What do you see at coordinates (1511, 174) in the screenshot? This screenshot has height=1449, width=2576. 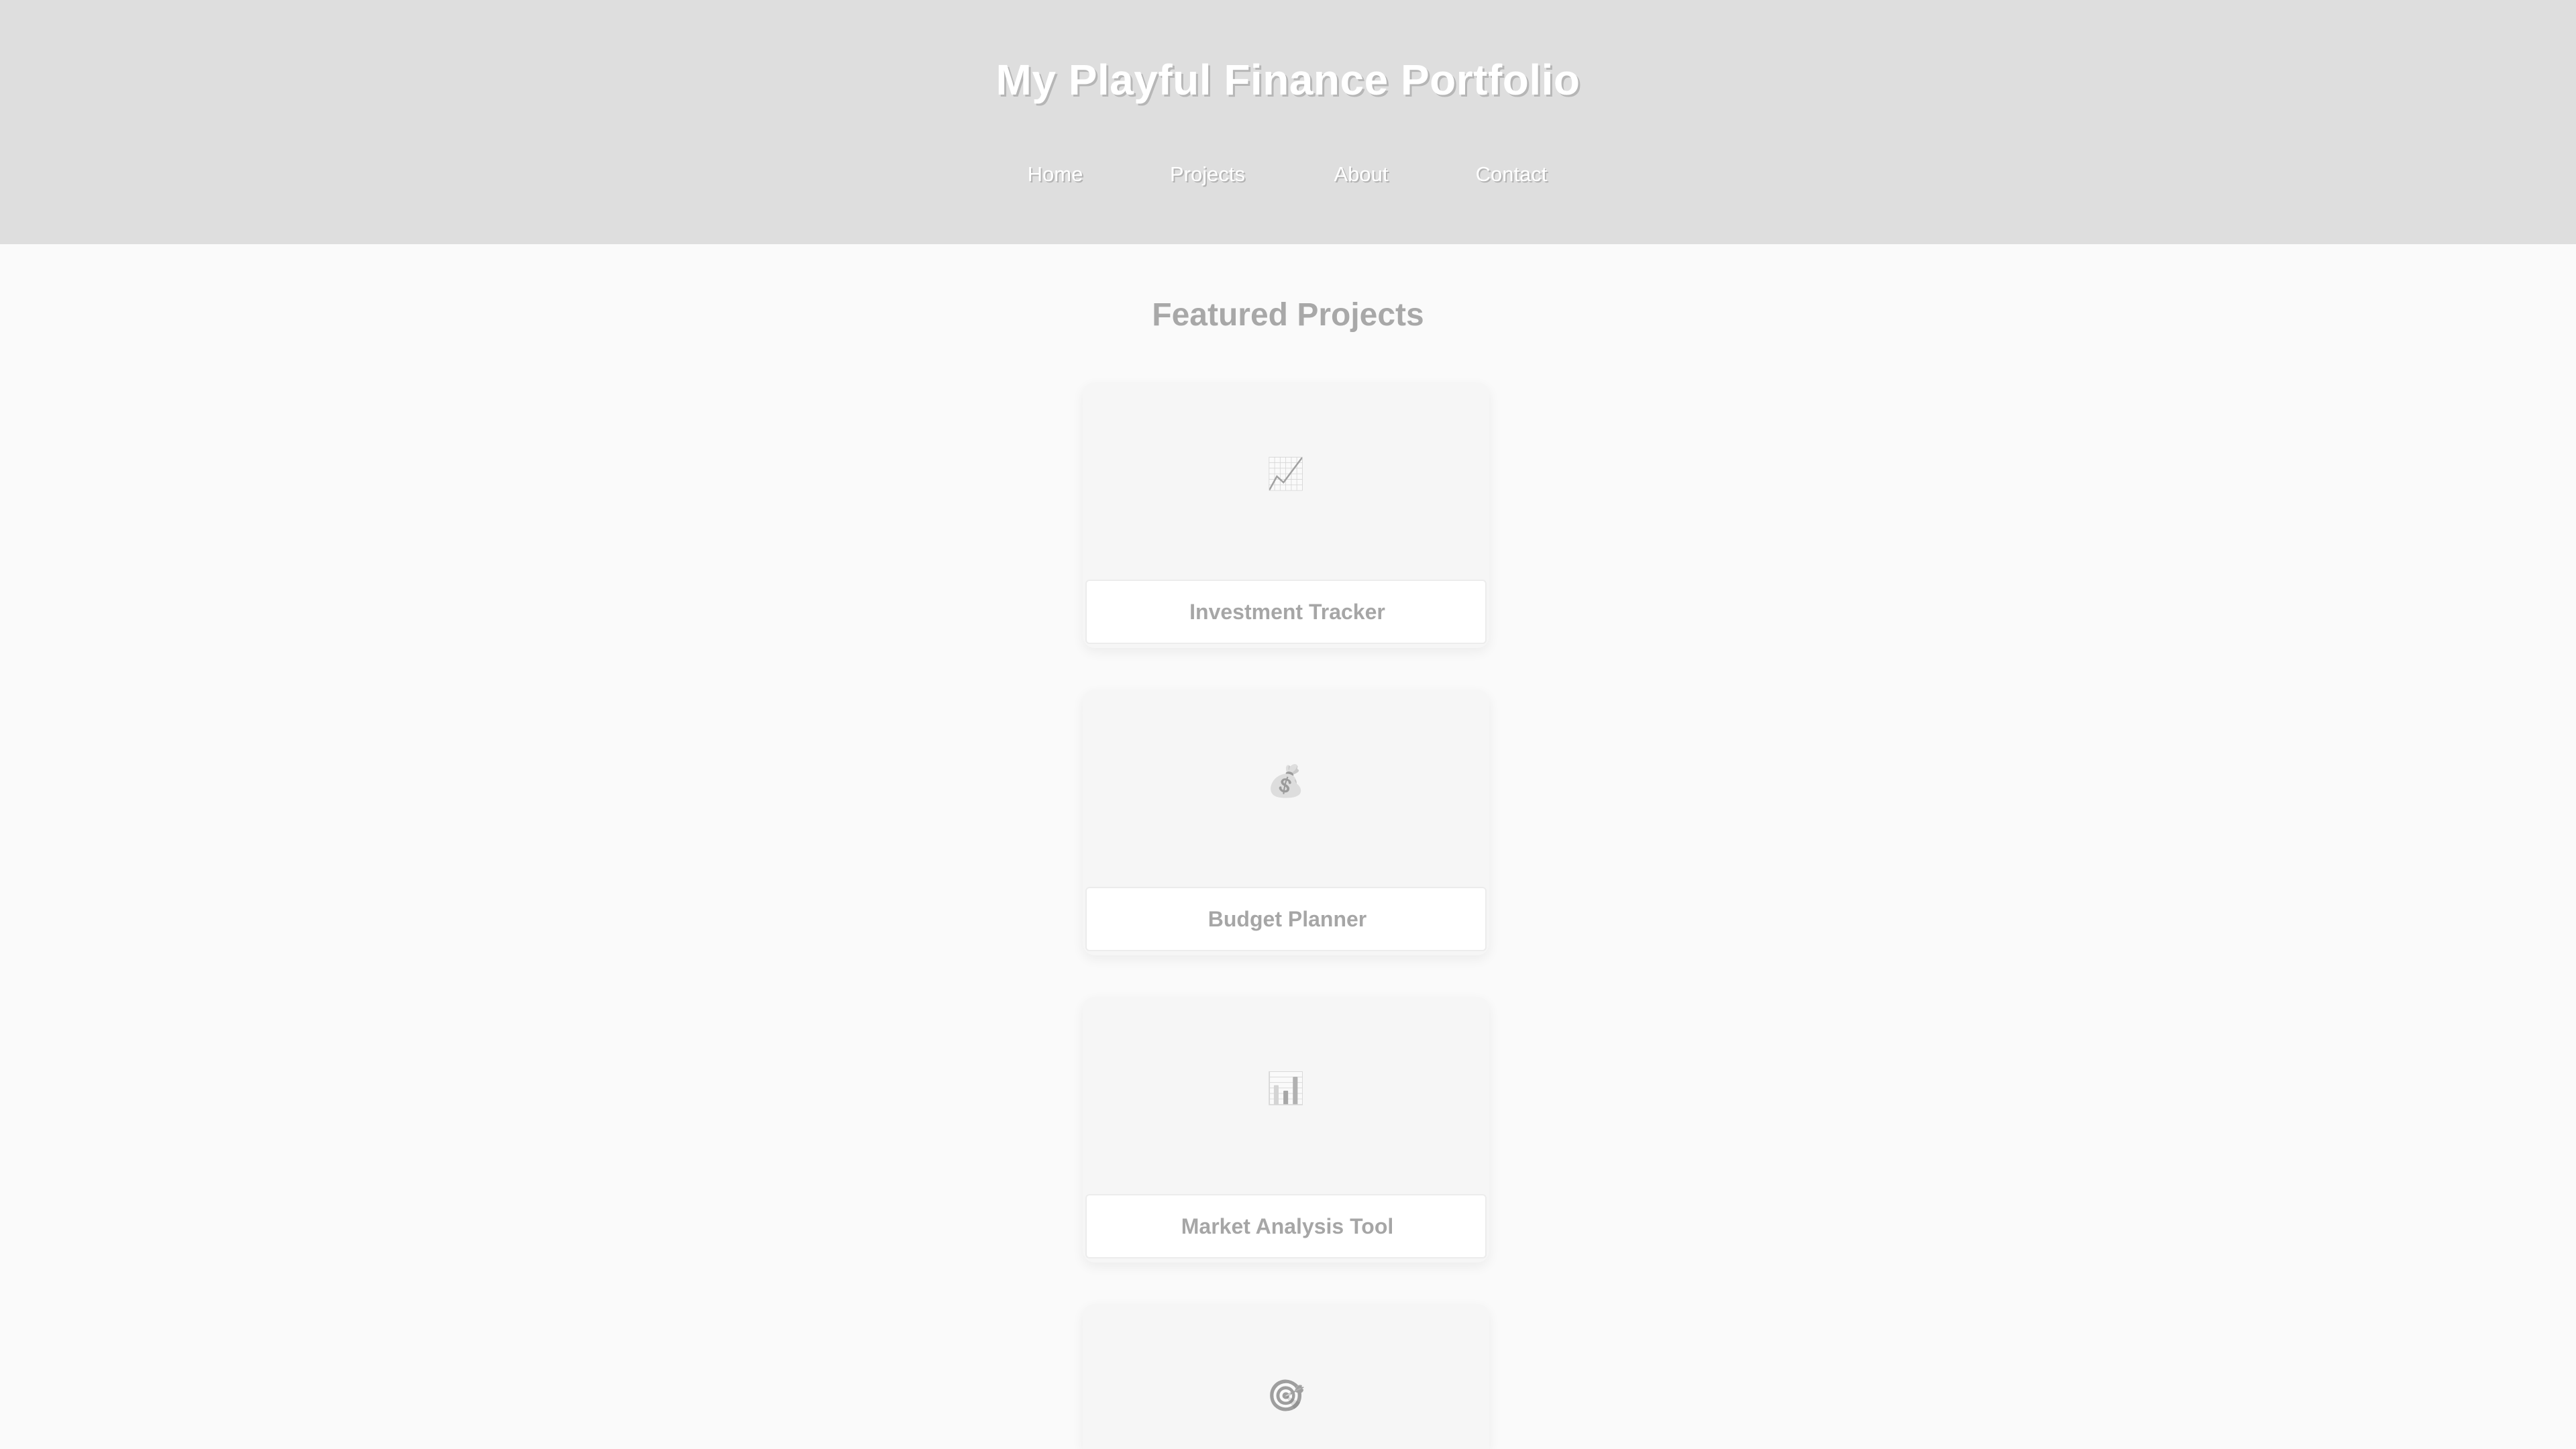 I see `nav-link-contact: Contact` at bounding box center [1511, 174].